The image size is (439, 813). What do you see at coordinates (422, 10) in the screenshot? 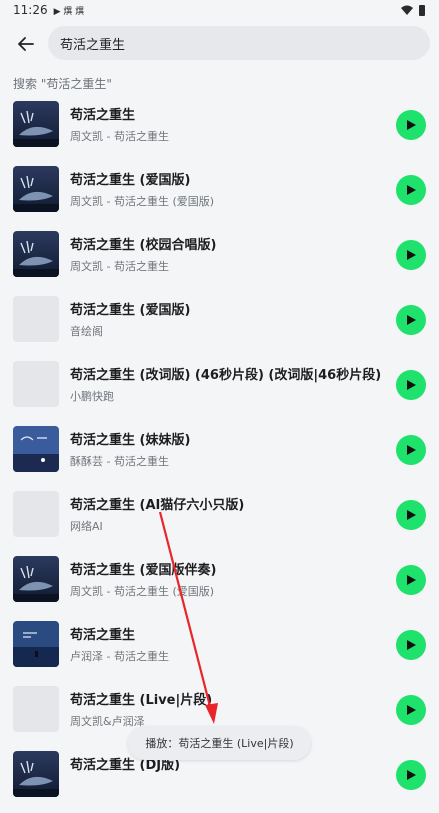
I see `battery-icon` at bounding box center [422, 10].